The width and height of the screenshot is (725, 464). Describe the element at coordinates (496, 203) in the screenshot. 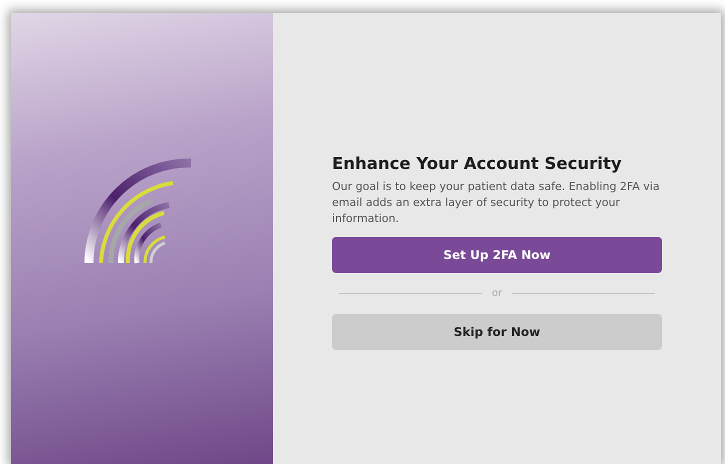

I see `description: Our goal is to keep your patient data safe. Enabling 2FA via email adds an extra layer of security to protect your information.` at that location.